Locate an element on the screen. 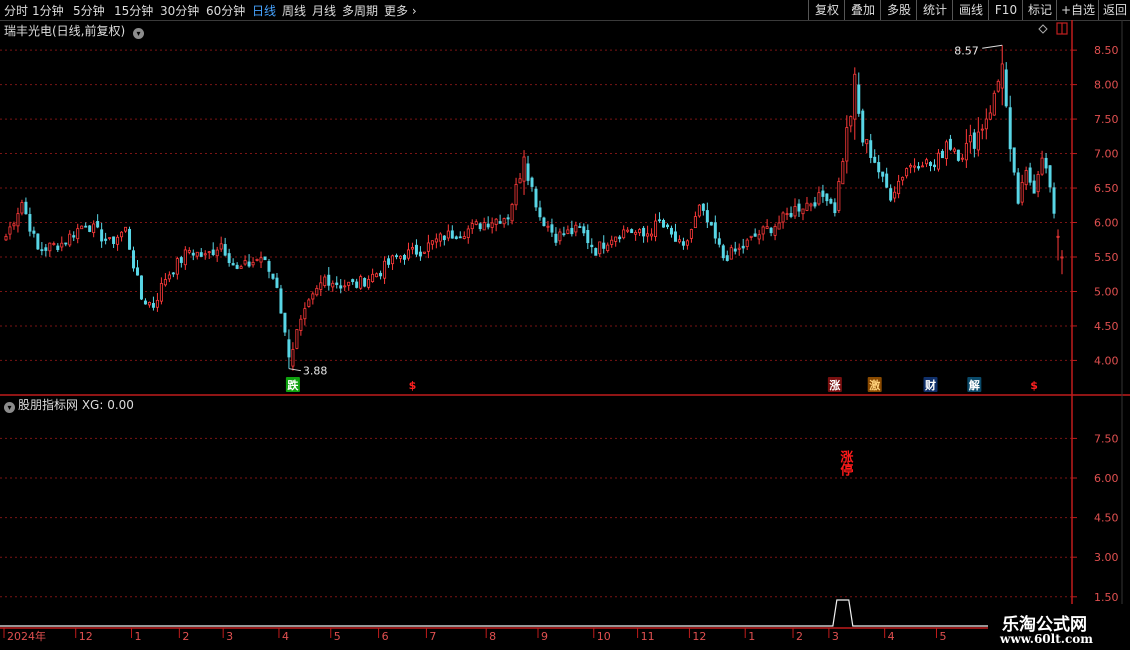  period-tab-6: 日线 is located at coordinates (264, 10).